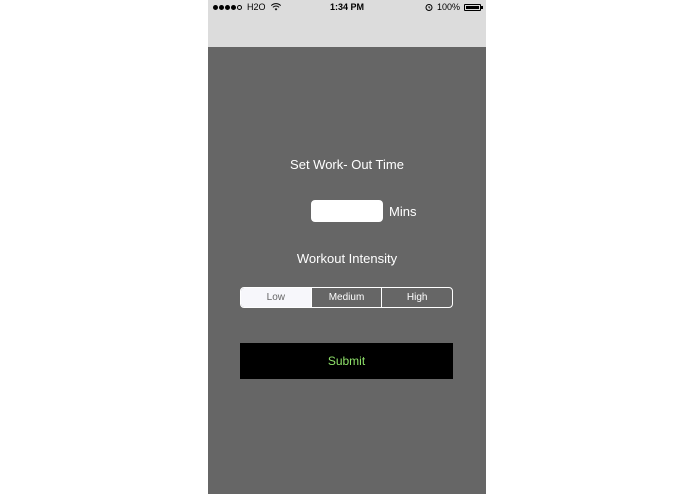 The width and height of the screenshot is (695, 494). Describe the element at coordinates (347, 164) in the screenshot. I see `workout-time-title: Set Work- Out Time` at that location.